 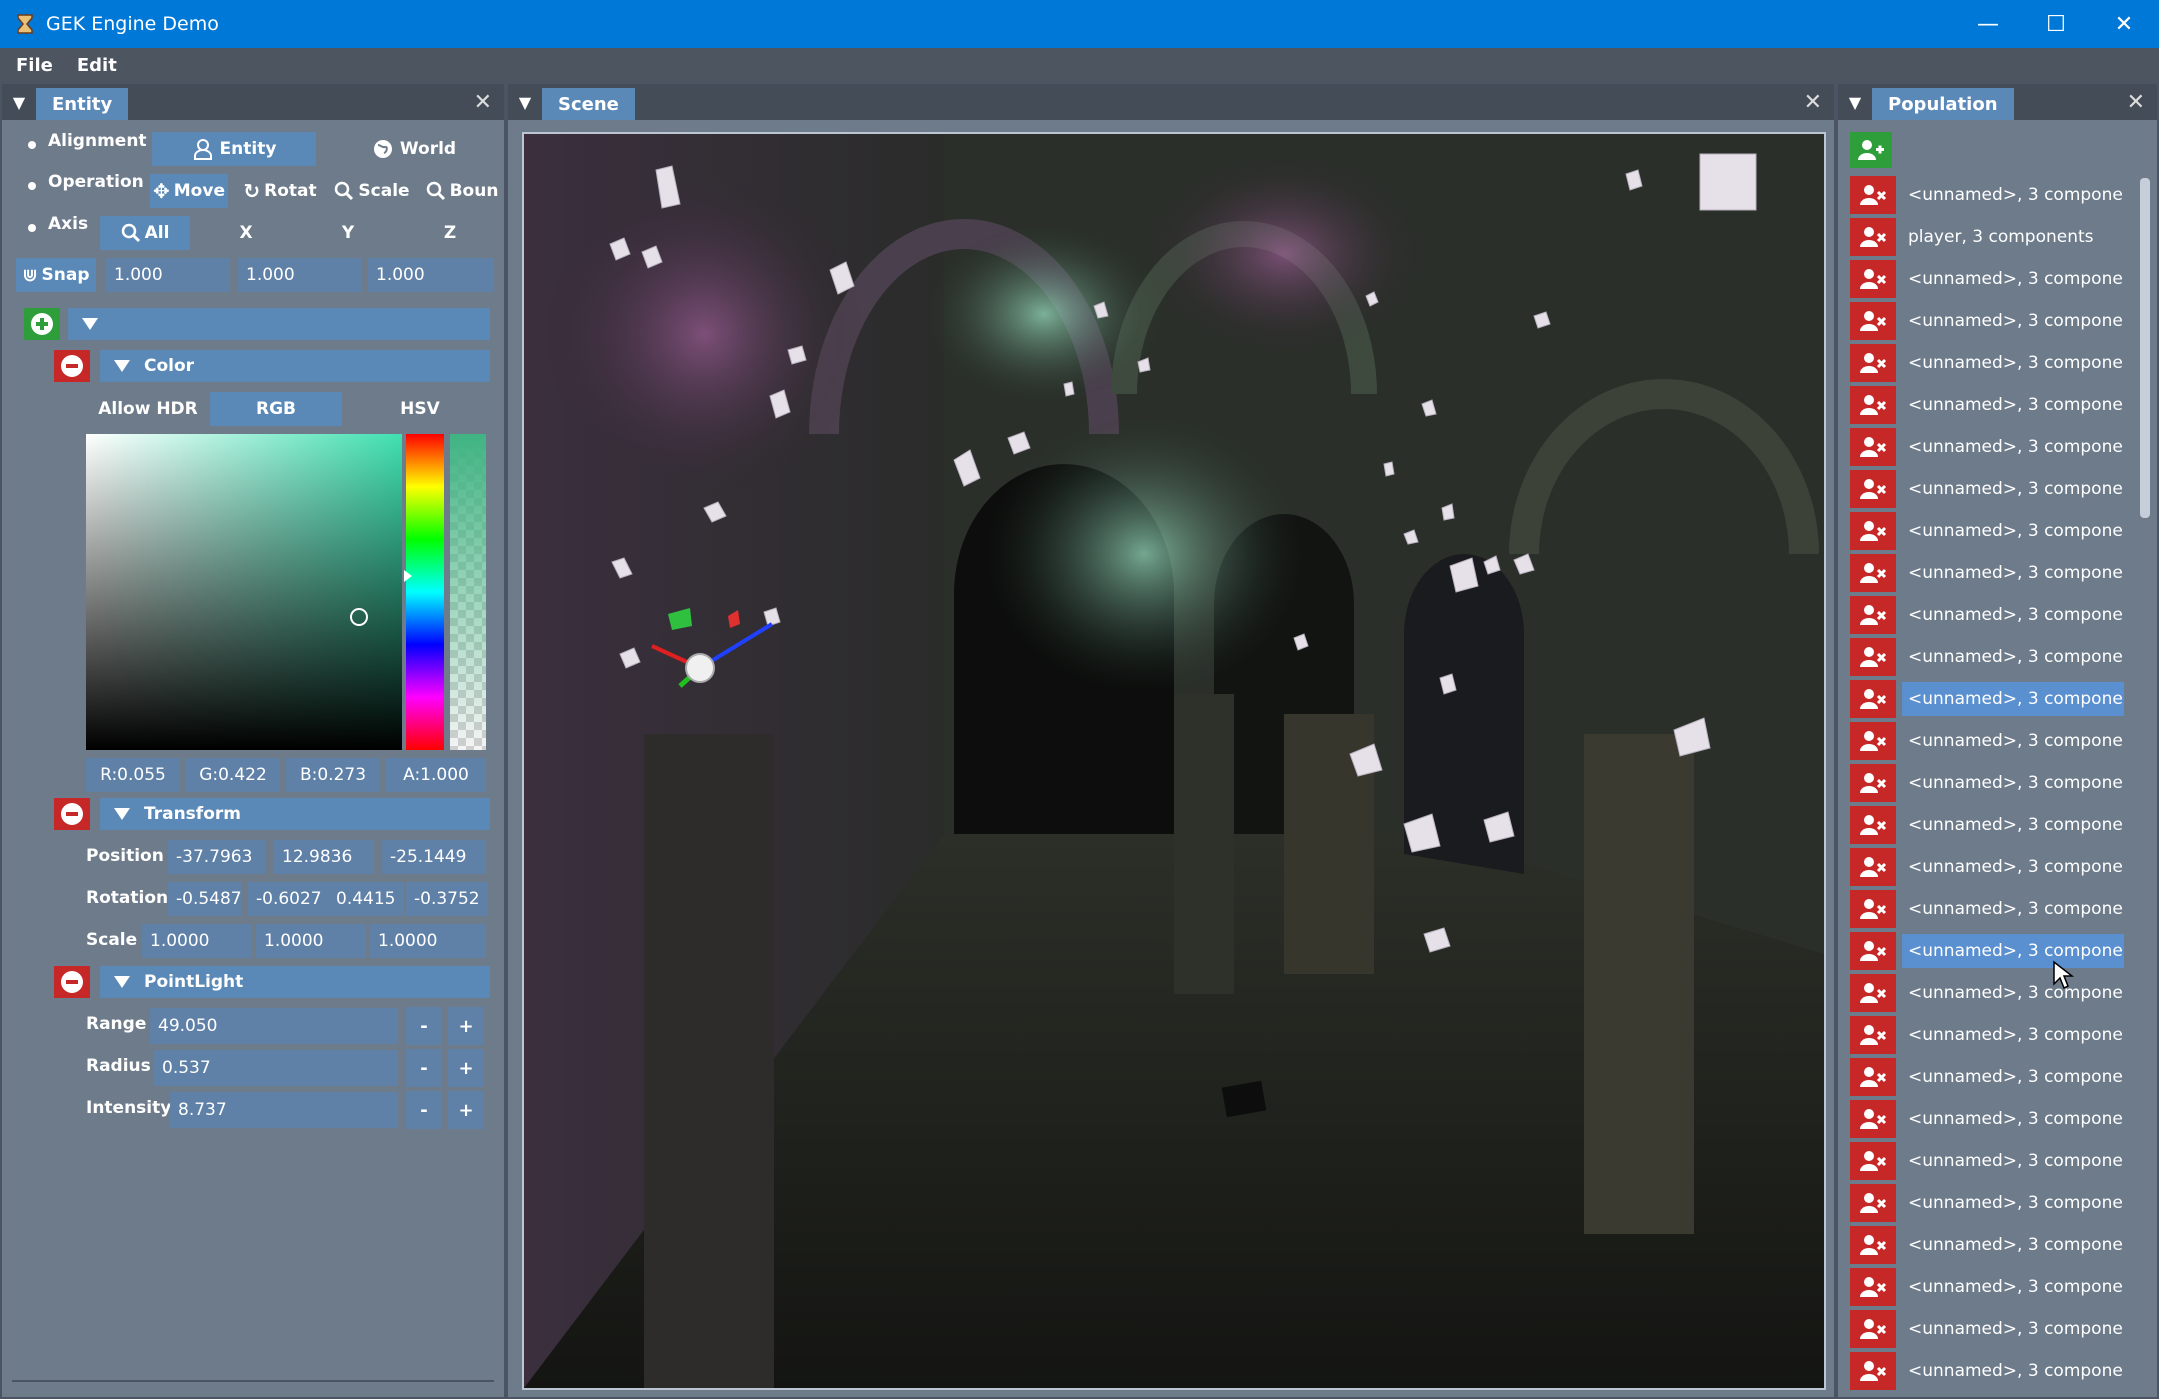 I want to click on color-mode-rgb: RGB, so click(x=276, y=409).